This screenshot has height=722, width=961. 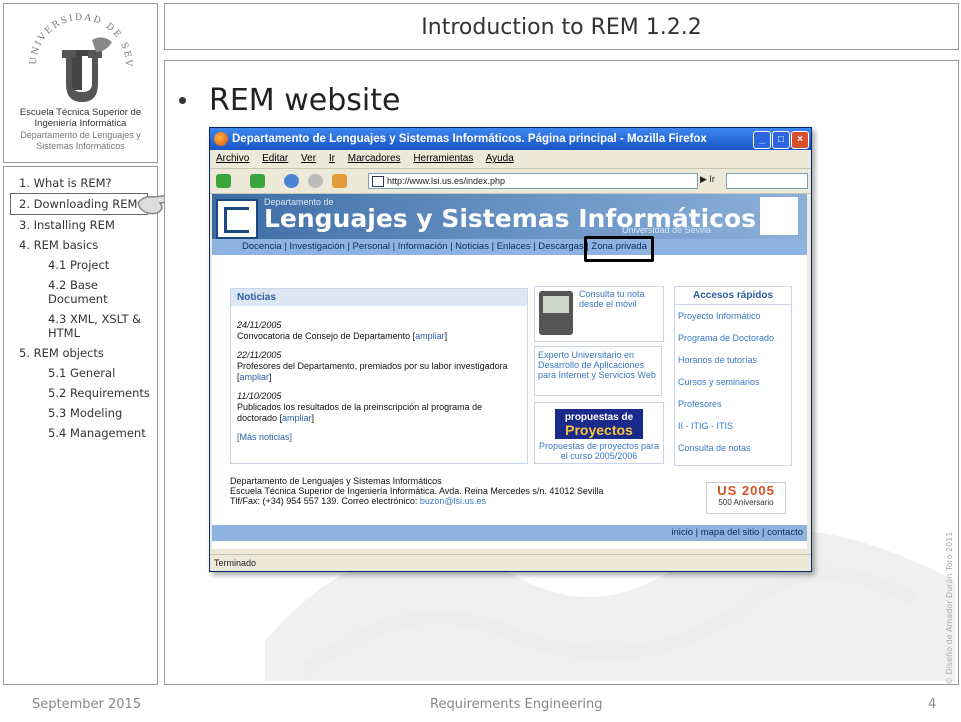 I want to click on nav-item-rem-basics: 4. REM basics, so click(x=80, y=245).